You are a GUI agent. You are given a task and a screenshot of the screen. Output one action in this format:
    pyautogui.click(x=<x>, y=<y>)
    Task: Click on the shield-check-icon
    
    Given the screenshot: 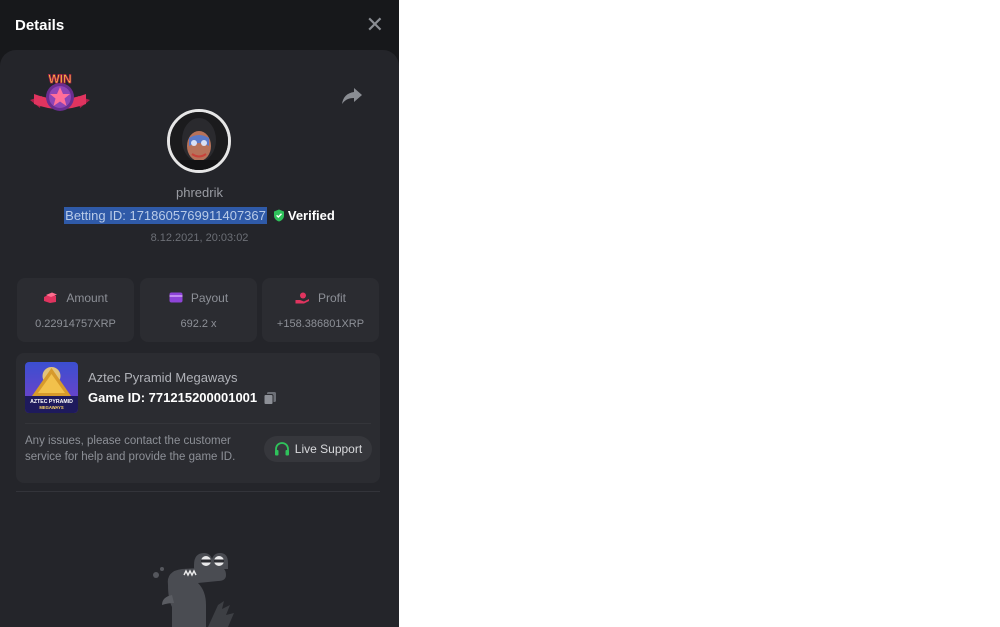 What is the action you would take?
    pyautogui.click(x=278, y=215)
    